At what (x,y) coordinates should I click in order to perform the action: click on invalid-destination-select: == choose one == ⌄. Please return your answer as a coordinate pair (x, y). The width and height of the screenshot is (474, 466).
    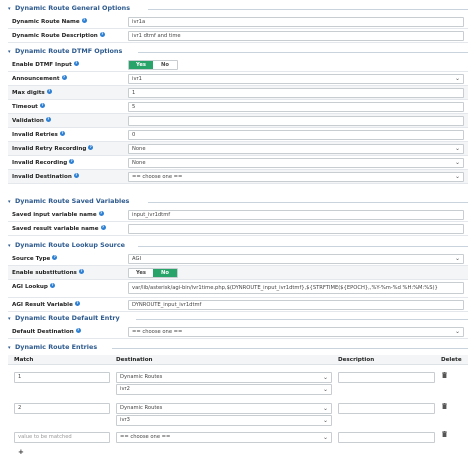
    Looking at the image, I should click on (296, 177).